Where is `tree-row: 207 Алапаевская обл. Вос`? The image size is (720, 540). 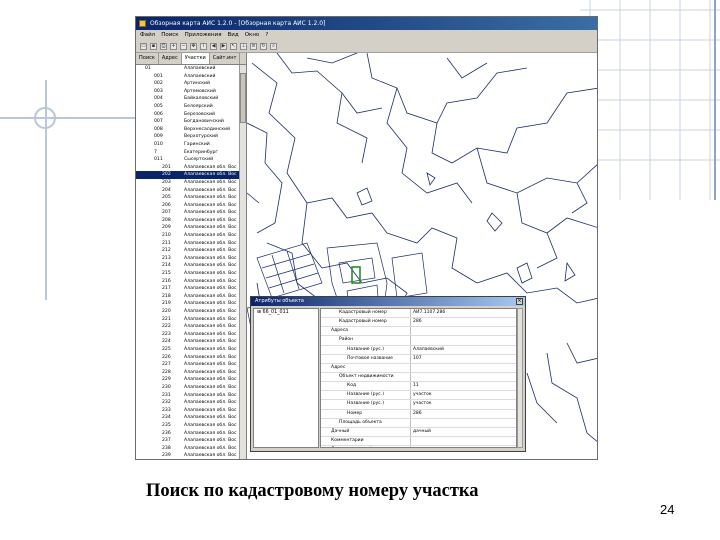 tree-row: 207 Алапаевская обл. Вос is located at coordinates (188, 213).